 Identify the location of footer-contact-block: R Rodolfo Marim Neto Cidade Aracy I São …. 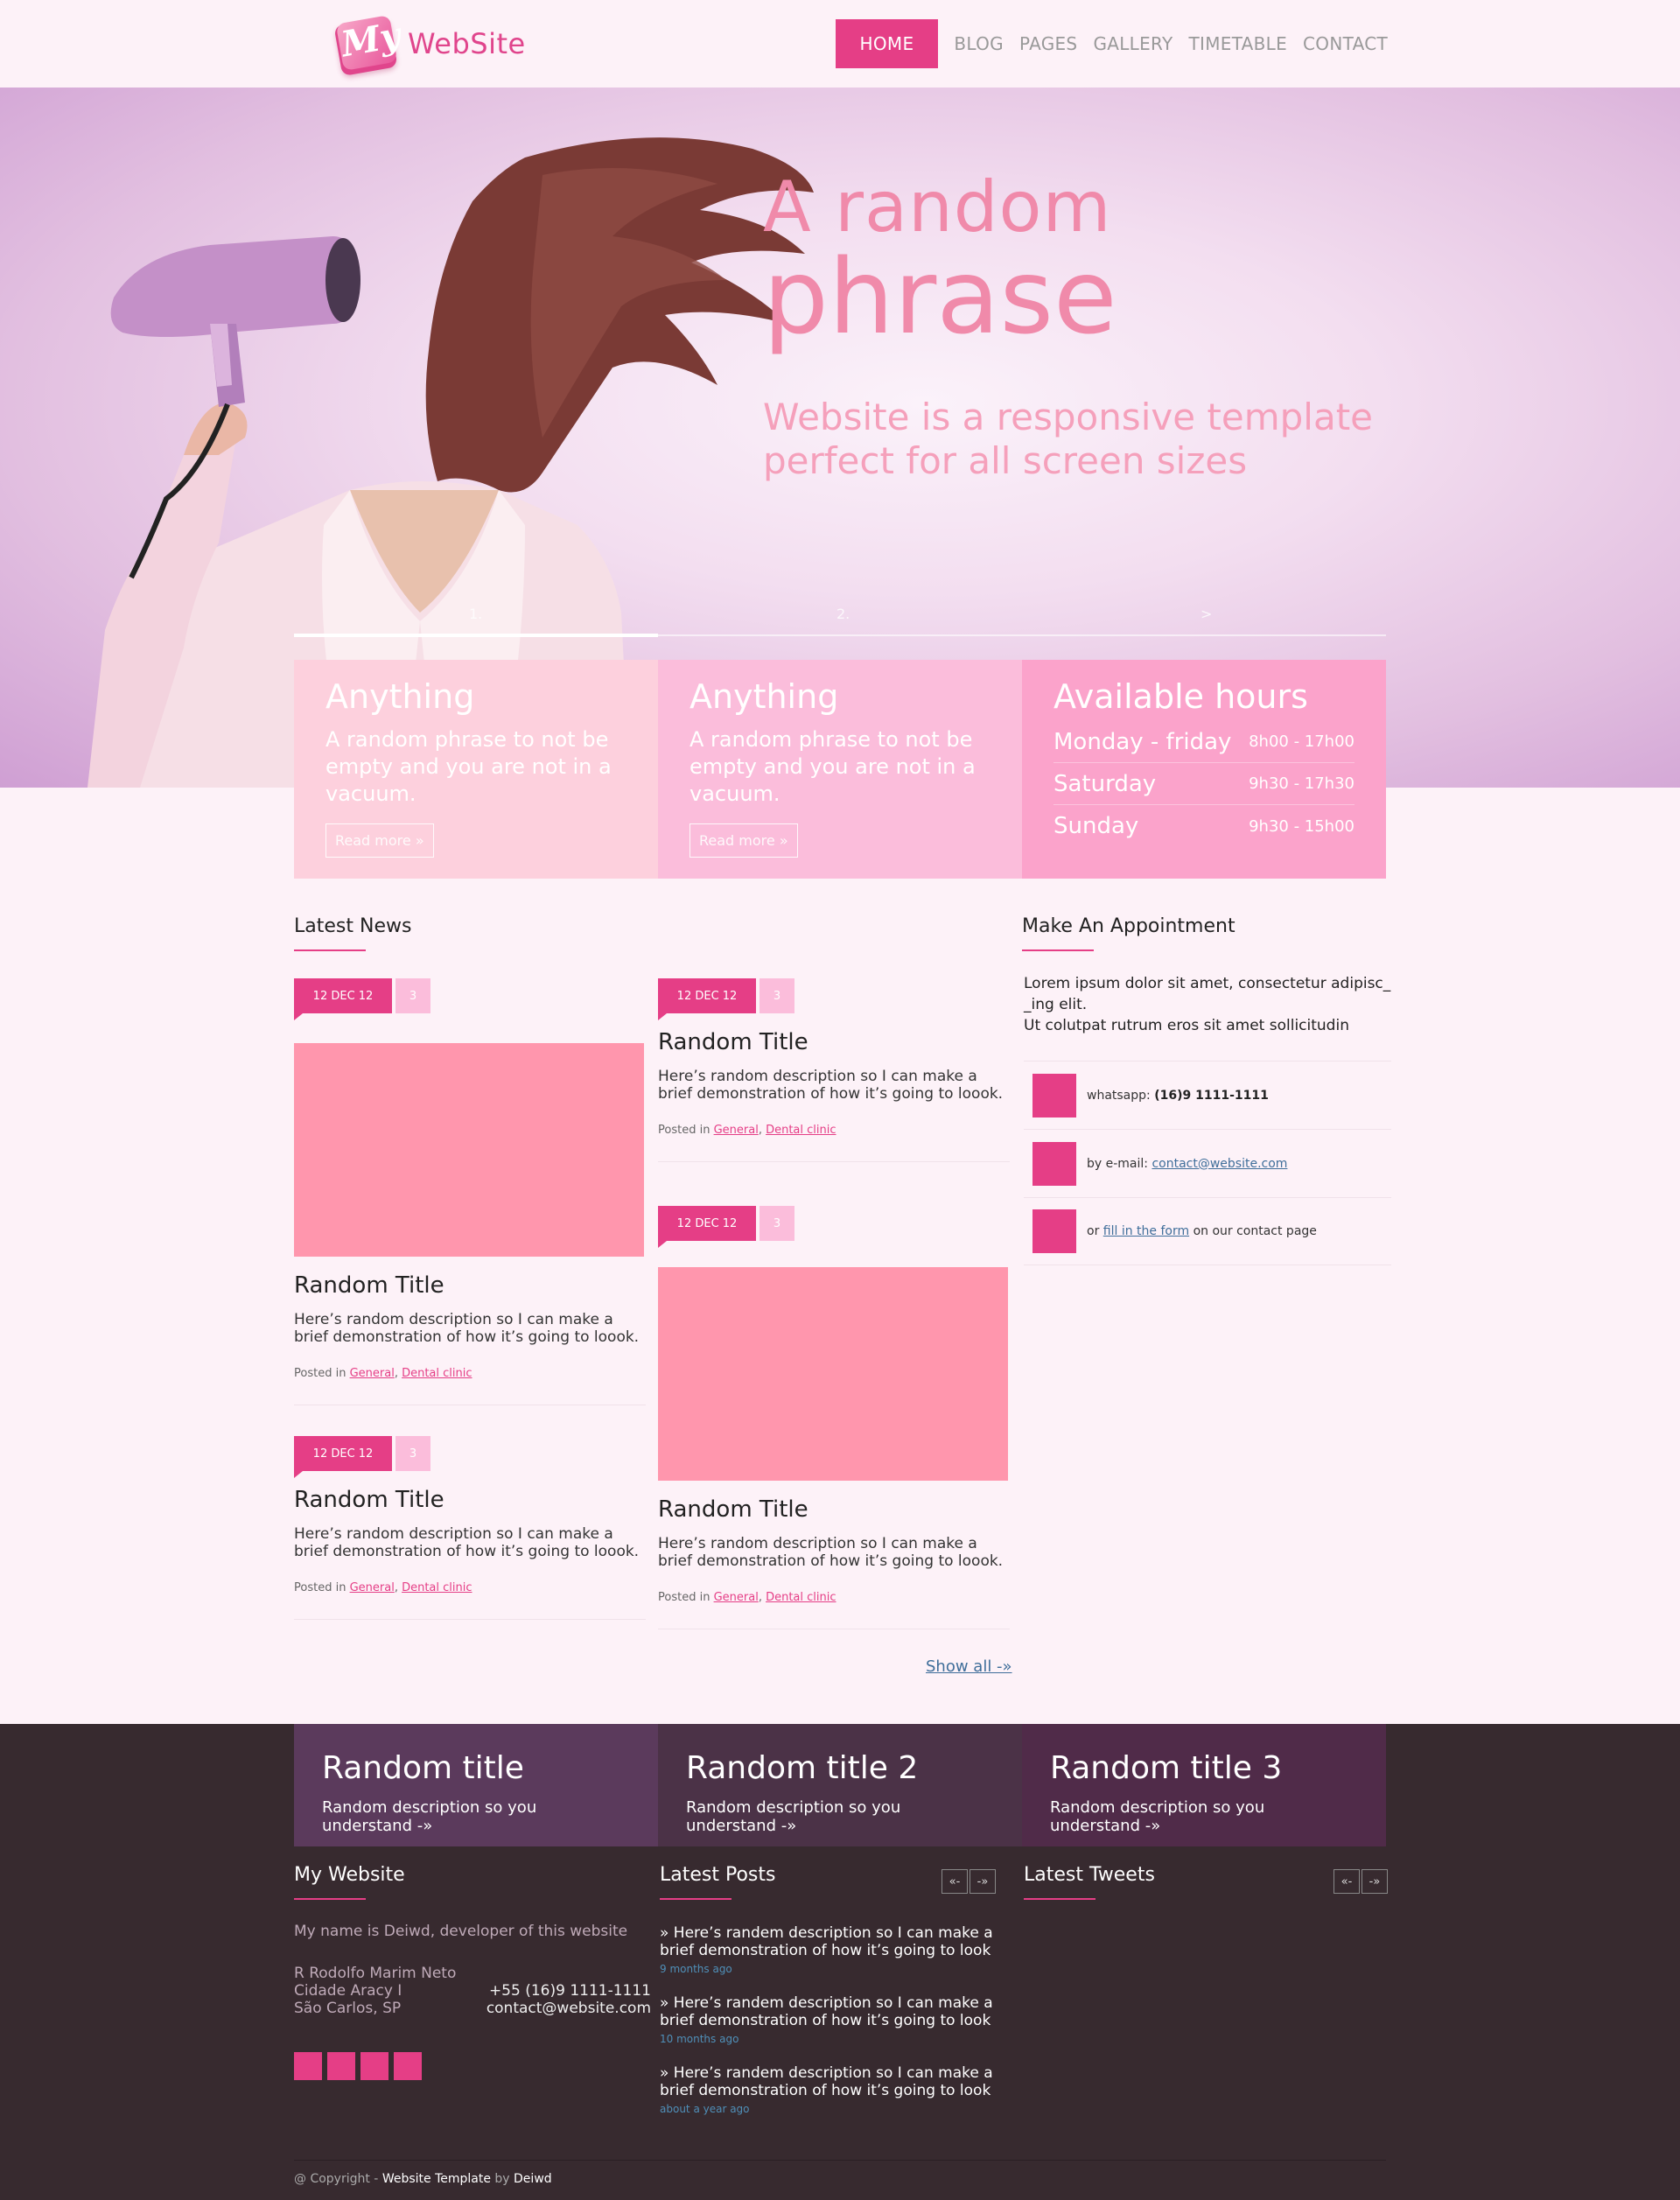
(472, 1991).